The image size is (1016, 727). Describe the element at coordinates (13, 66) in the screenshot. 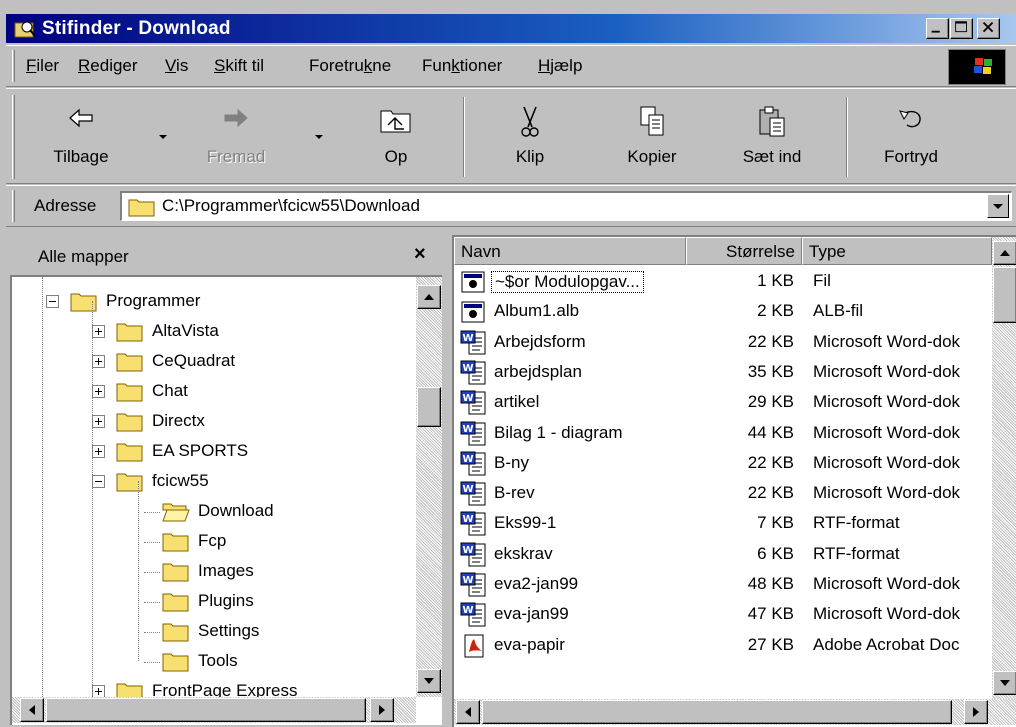

I see `menubar-grip` at that location.